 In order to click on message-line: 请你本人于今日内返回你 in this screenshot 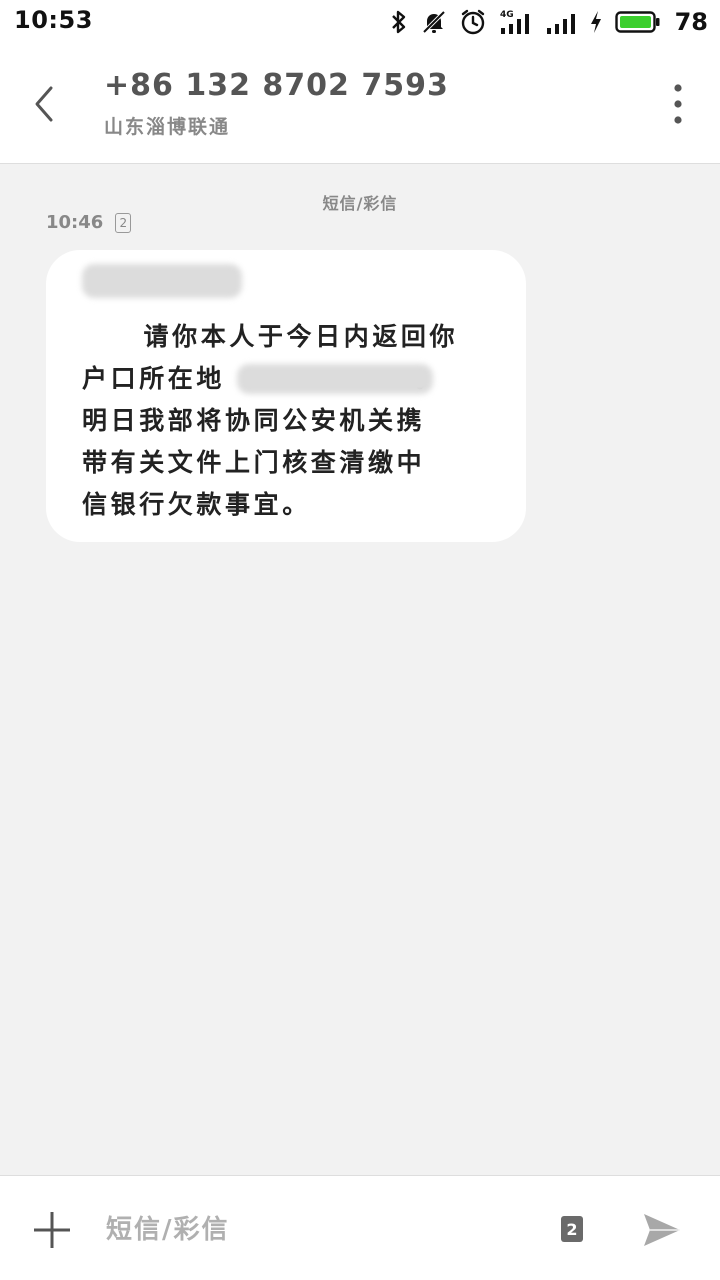, I will do `click(270, 336)`.